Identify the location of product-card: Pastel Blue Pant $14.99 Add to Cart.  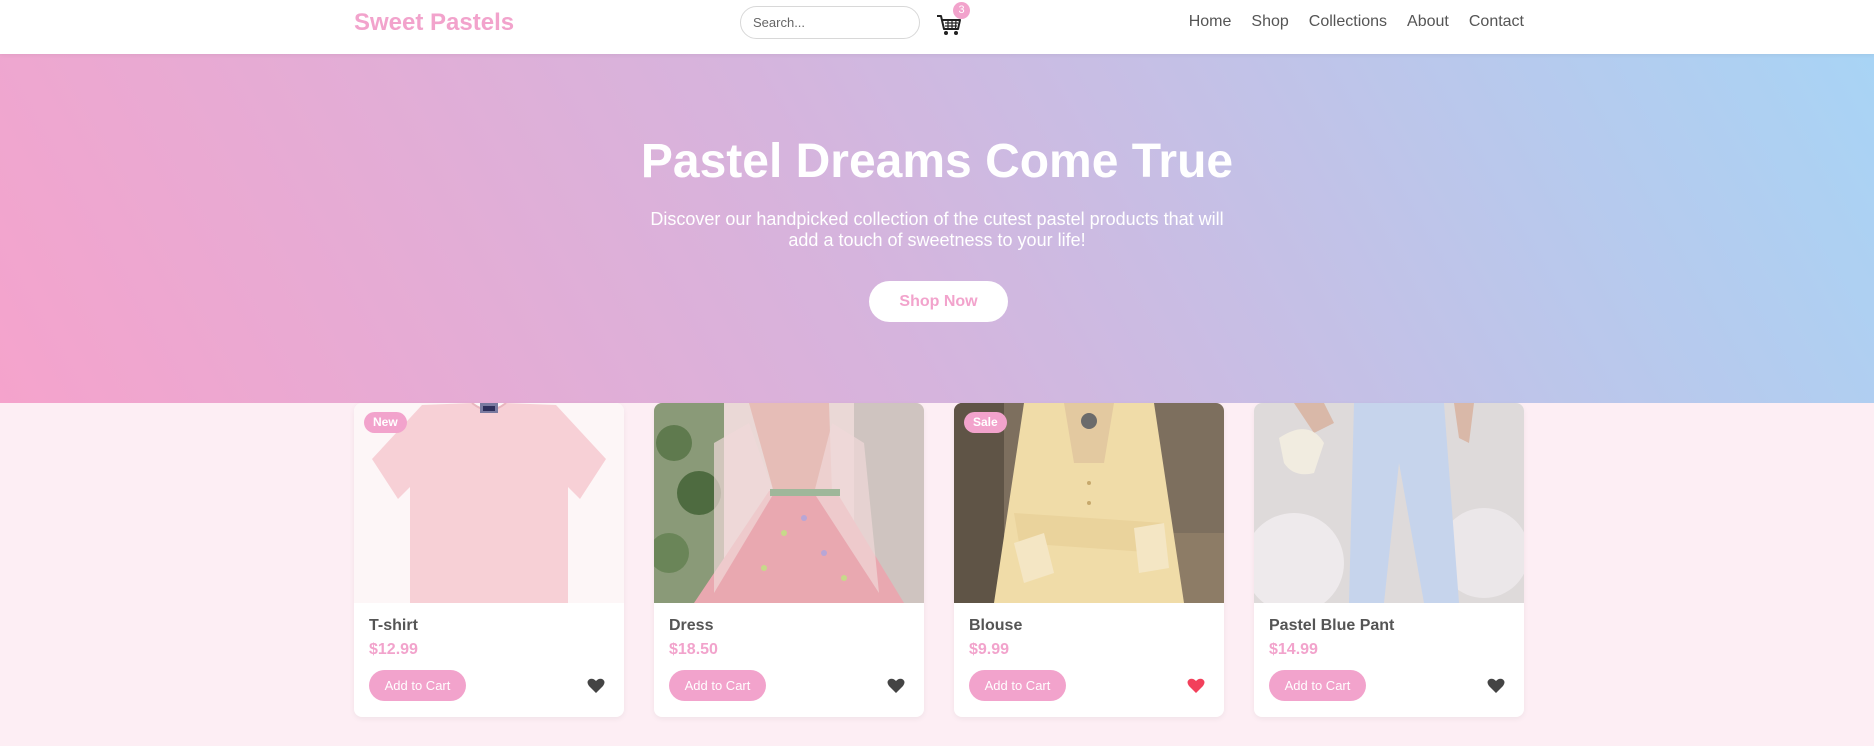
(1389, 560).